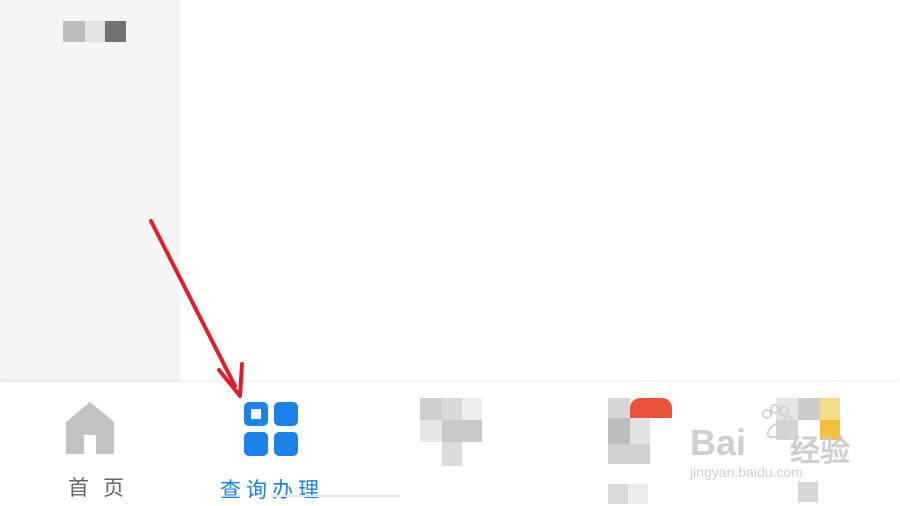  What do you see at coordinates (777, 421) in the screenshot?
I see `paw-logo-icon` at bounding box center [777, 421].